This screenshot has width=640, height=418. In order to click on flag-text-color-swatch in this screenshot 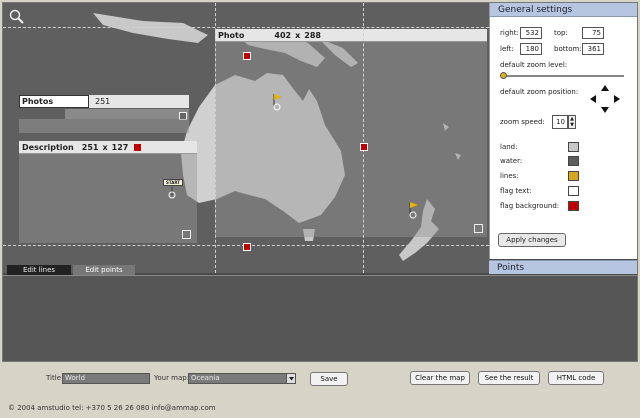, I will do `click(573, 191)`.